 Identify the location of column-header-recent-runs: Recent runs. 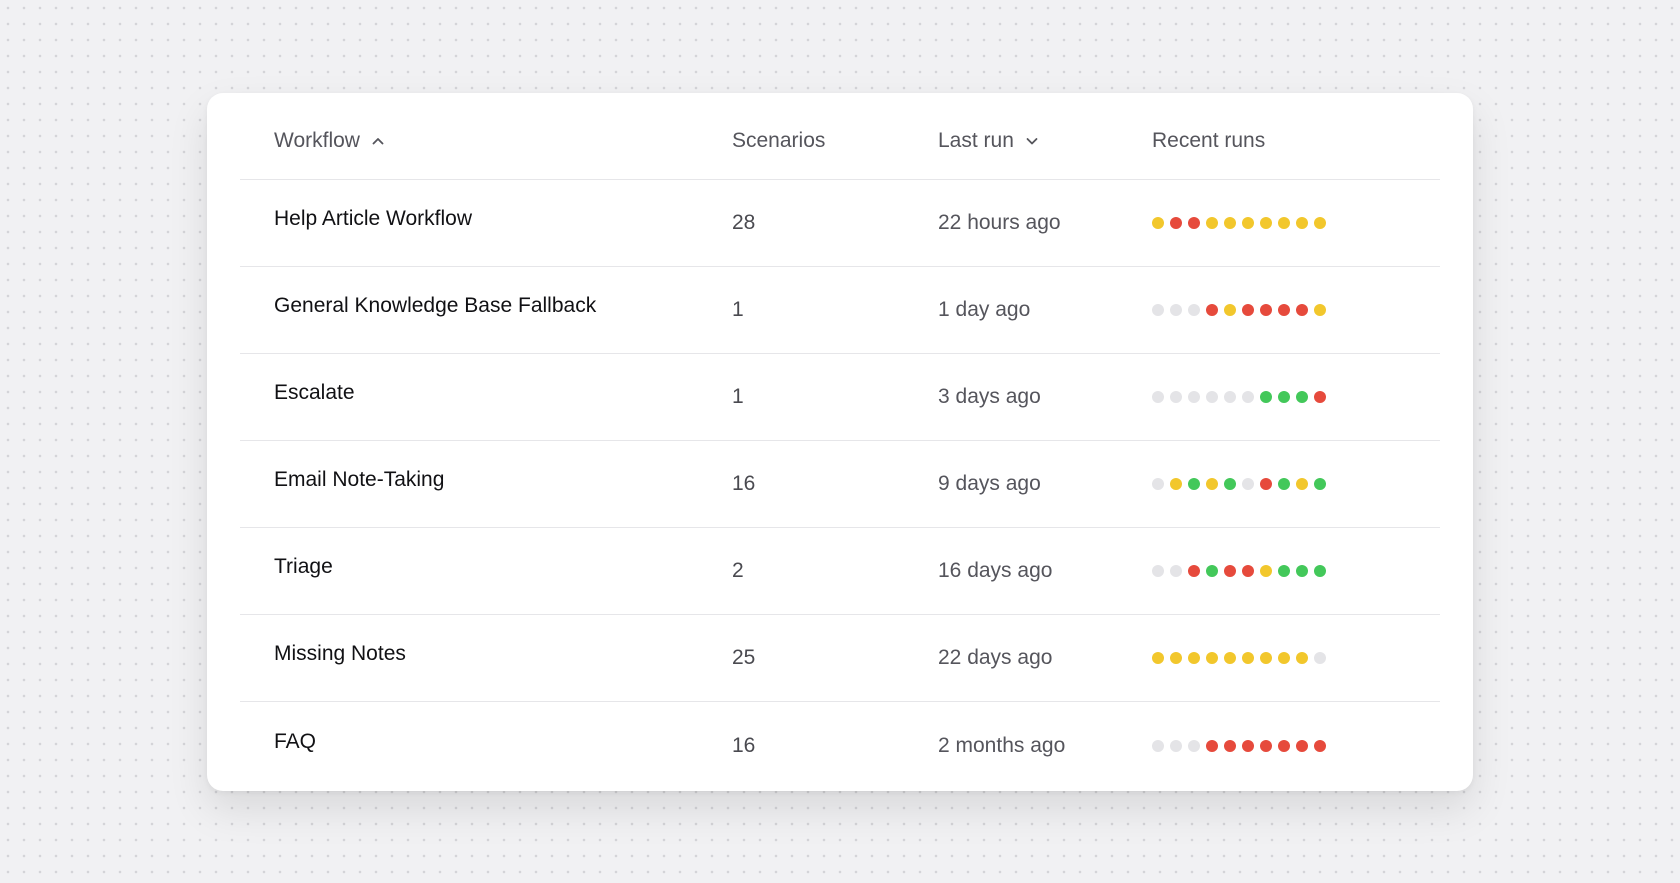
(1259, 141).